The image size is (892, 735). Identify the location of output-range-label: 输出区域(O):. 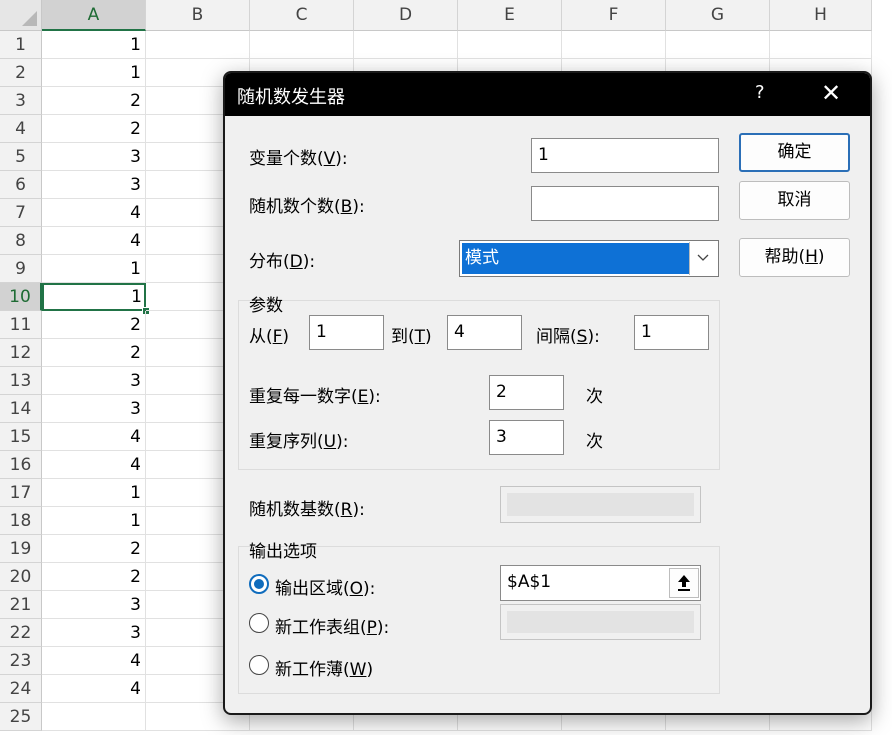
(325, 589).